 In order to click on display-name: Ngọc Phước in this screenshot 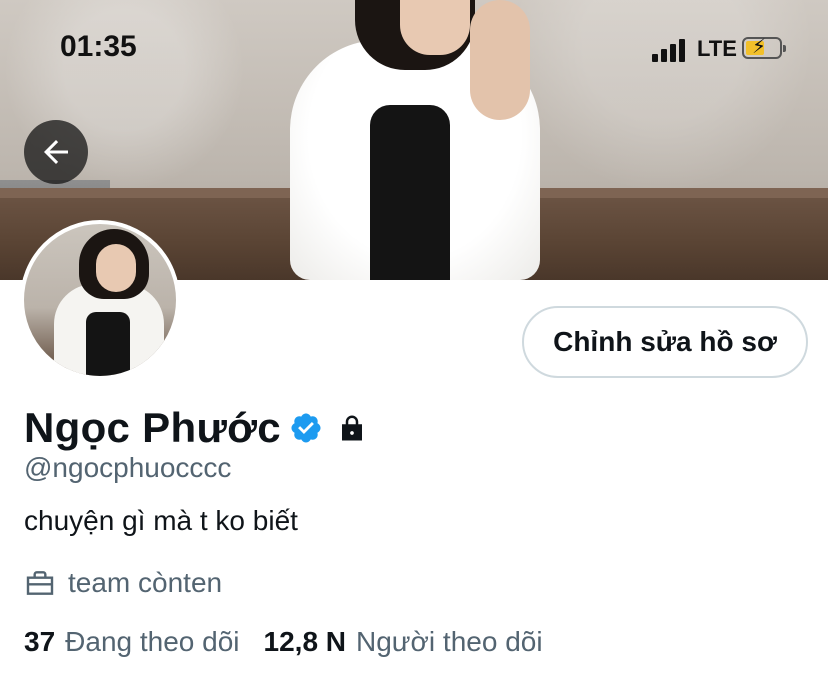, I will do `click(152, 427)`.